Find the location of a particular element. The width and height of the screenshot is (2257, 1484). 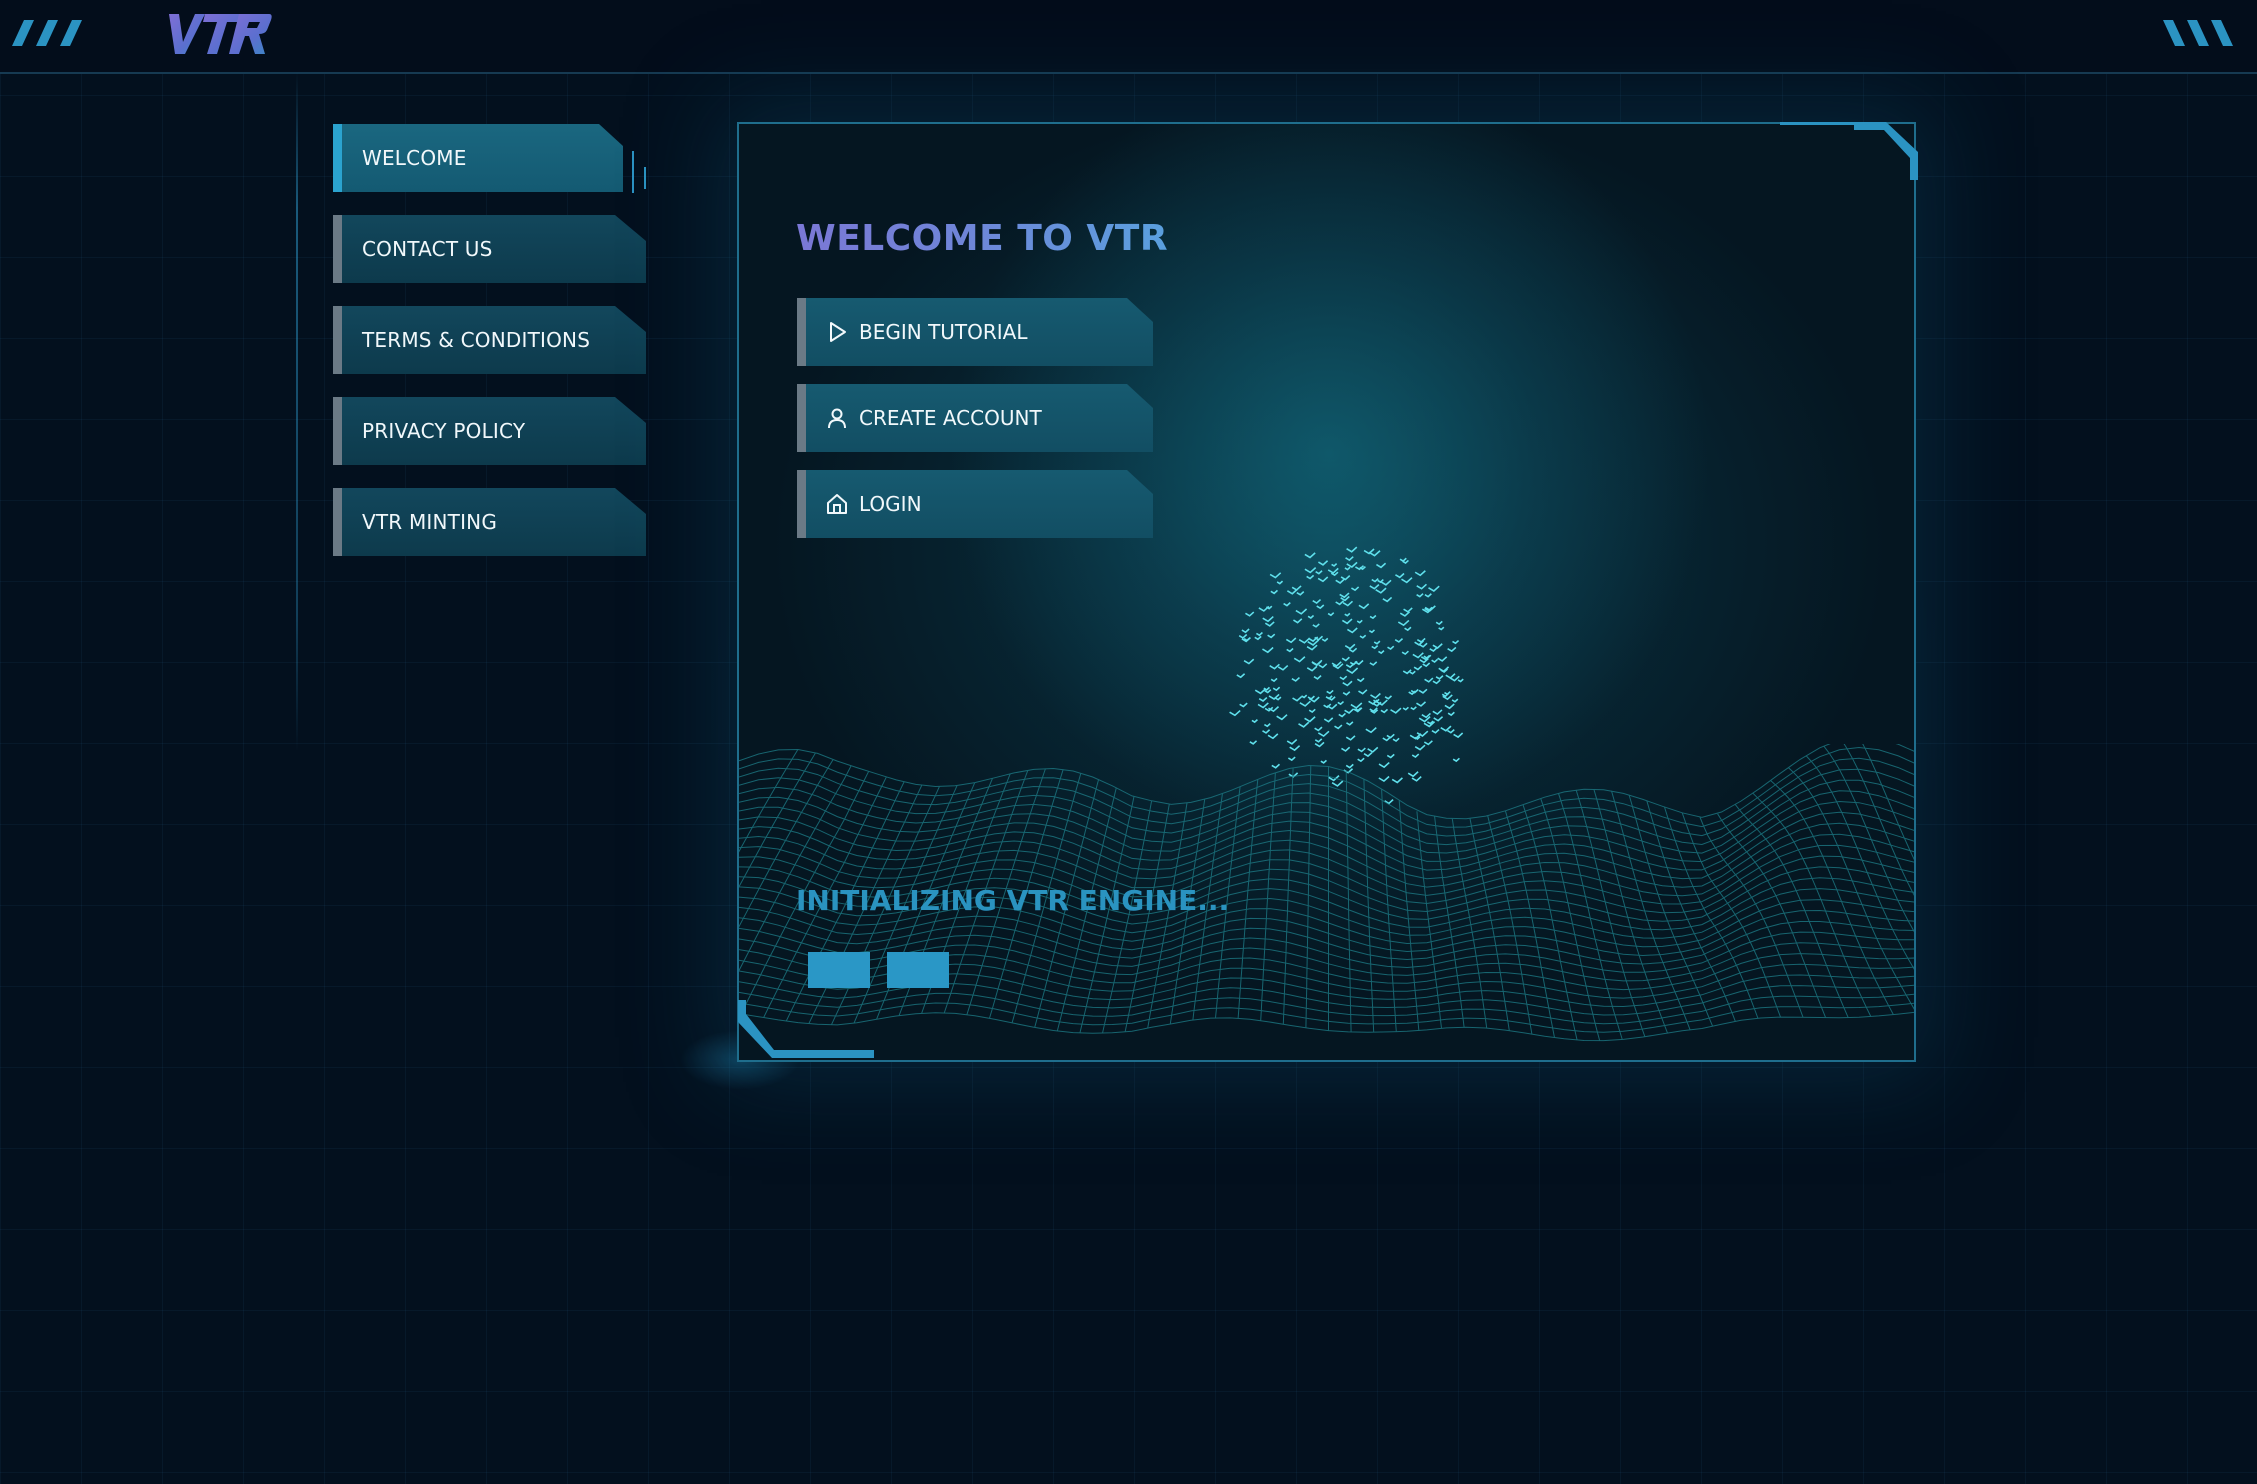

sidebar-item-terms-conditions: TERMS & CONDITIONS is located at coordinates (489, 340).